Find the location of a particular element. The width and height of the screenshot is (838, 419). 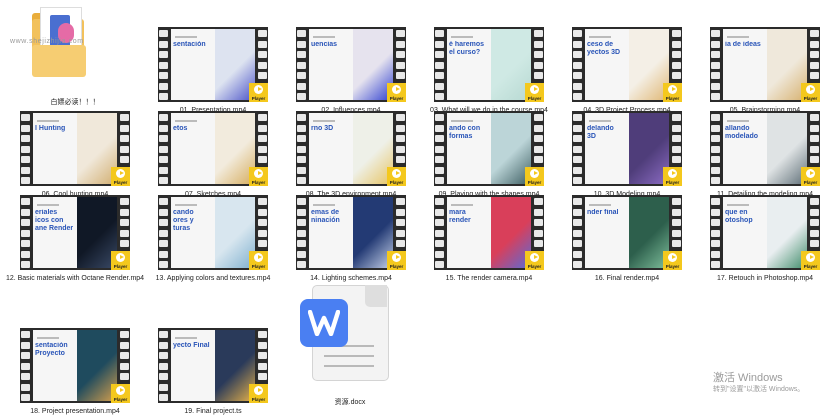

video-frame: ando con formas is located at coordinates (489, 148).